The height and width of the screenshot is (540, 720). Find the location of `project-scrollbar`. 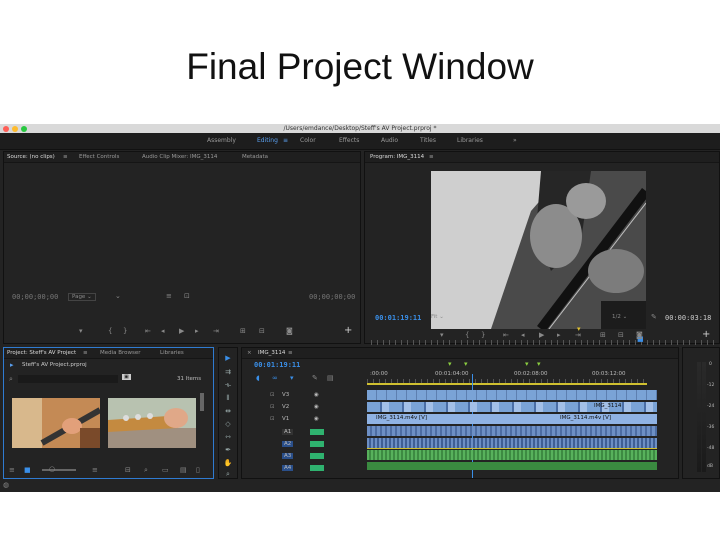

project-scrollbar is located at coordinates (202, 402).